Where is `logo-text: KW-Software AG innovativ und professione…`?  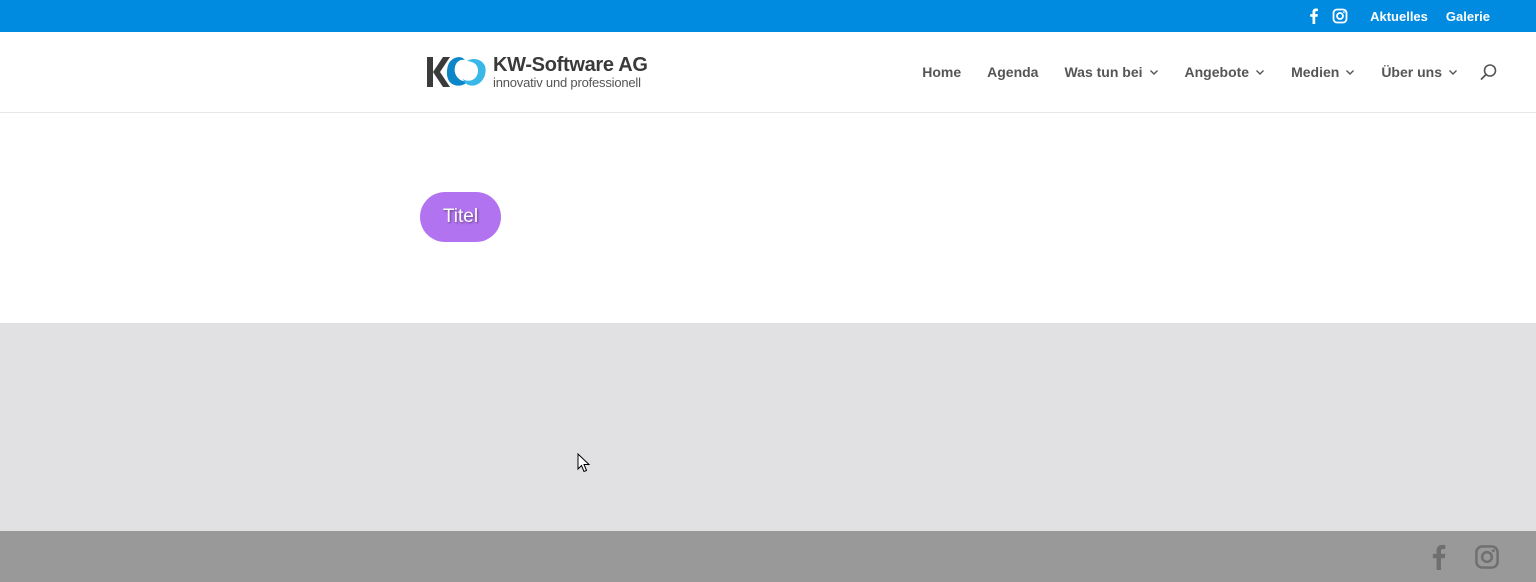
logo-text: KW-Software AG innovativ und professione… is located at coordinates (570, 72).